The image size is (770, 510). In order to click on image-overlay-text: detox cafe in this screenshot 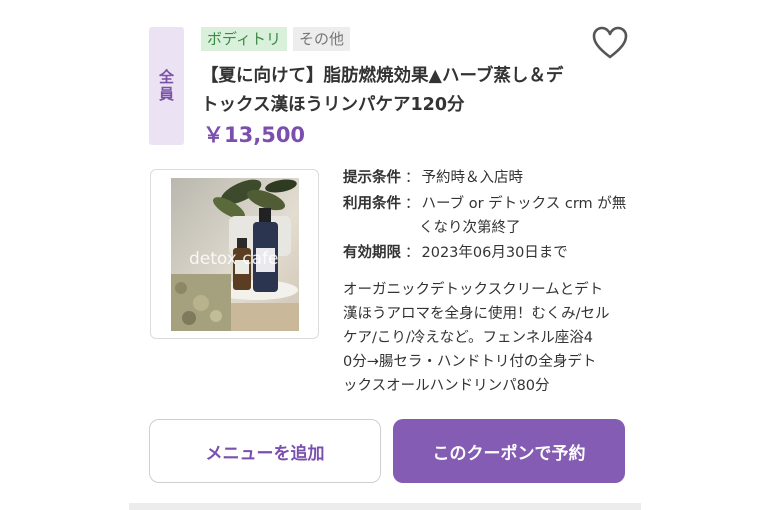, I will do `click(233, 259)`.